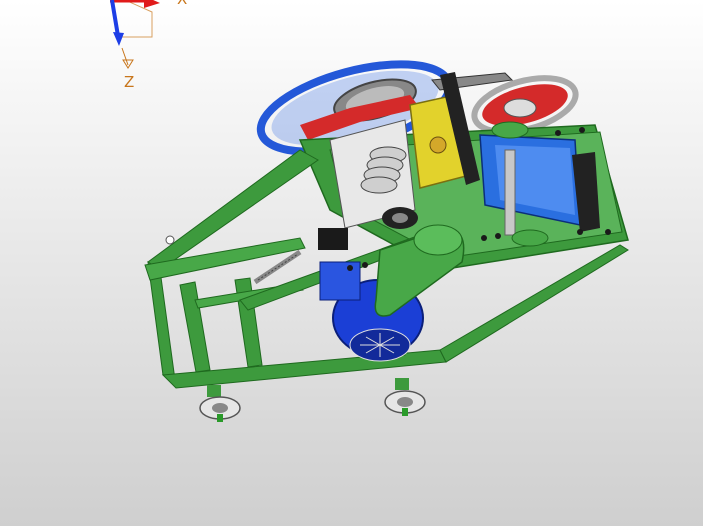 This screenshot has width=703, height=530. Describe the element at coordinates (148, 45) in the screenshot. I see `coordinate-triad: X Z` at that location.